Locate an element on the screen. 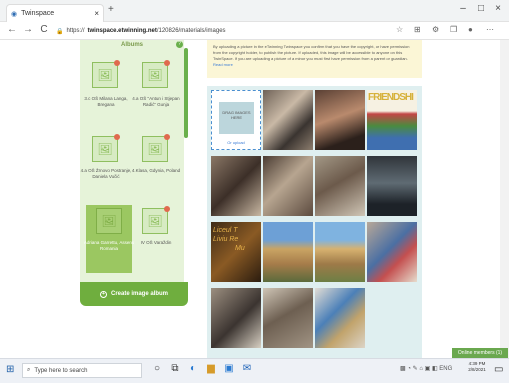  create-album-button: + Create image album is located at coordinates (134, 294).